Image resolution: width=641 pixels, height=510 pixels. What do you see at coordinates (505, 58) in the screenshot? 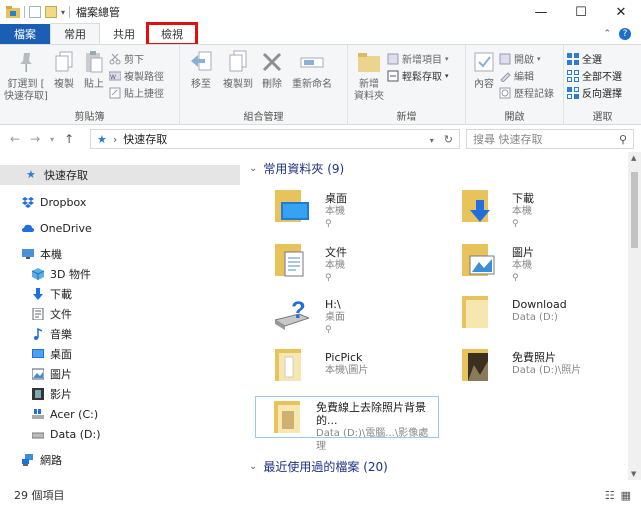
I see `open-icon` at bounding box center [505, 58].